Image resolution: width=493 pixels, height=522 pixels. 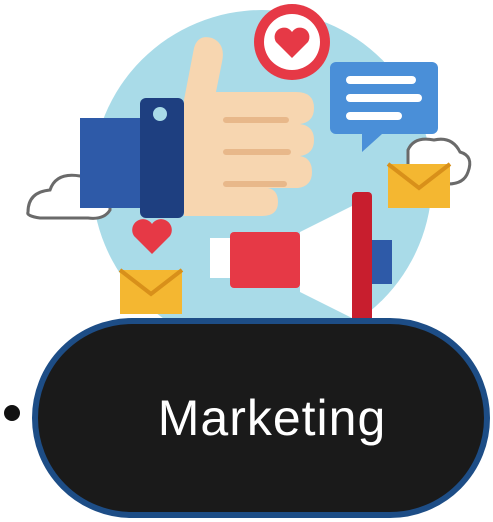 I want to click on badge-label: Marketing, so click(x=272, y=418).